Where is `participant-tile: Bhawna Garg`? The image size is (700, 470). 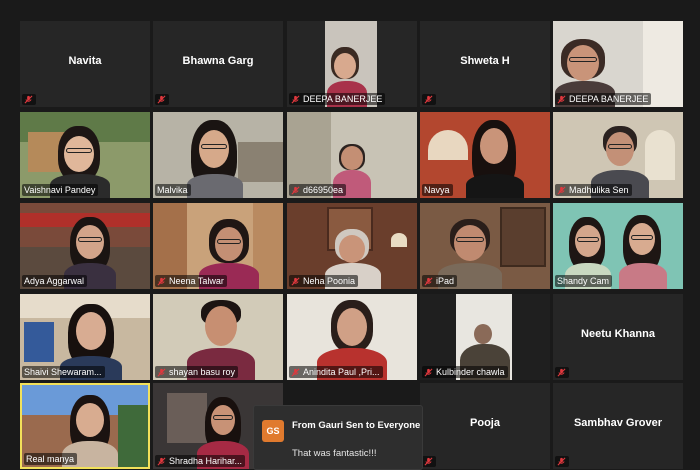
participant-tile: Bhawna Garg is located at coordinates (218, 64).